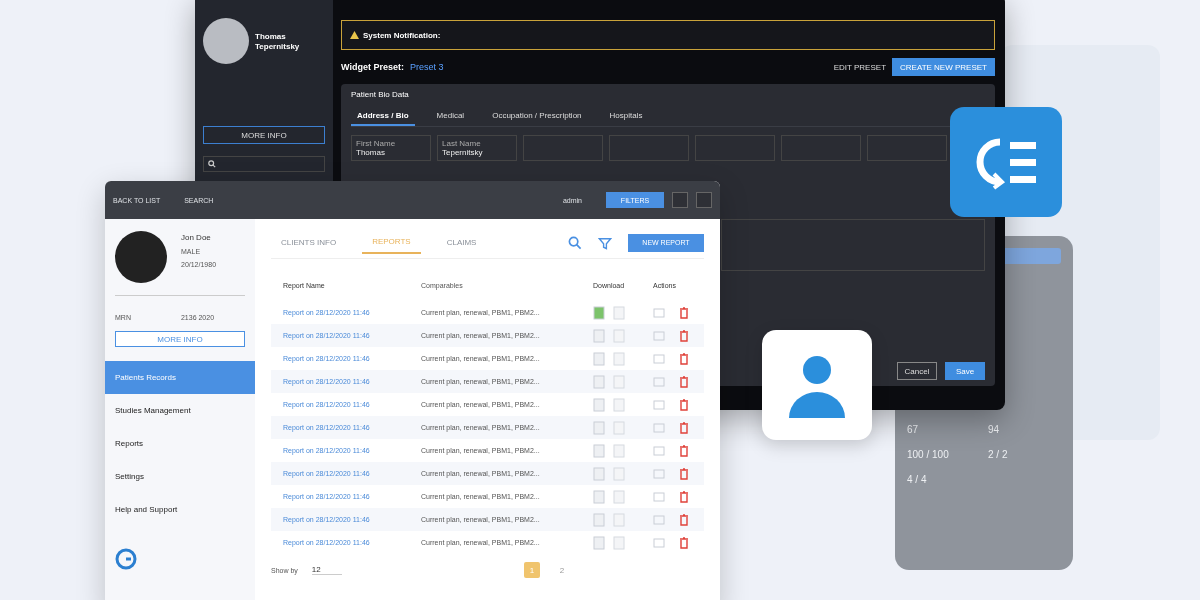 The width and height of the screenshot is (1200, 600). Describe the element at coordinates (928, 454) in the screenshot. I see `metric-value: 100 / 100` at that location.